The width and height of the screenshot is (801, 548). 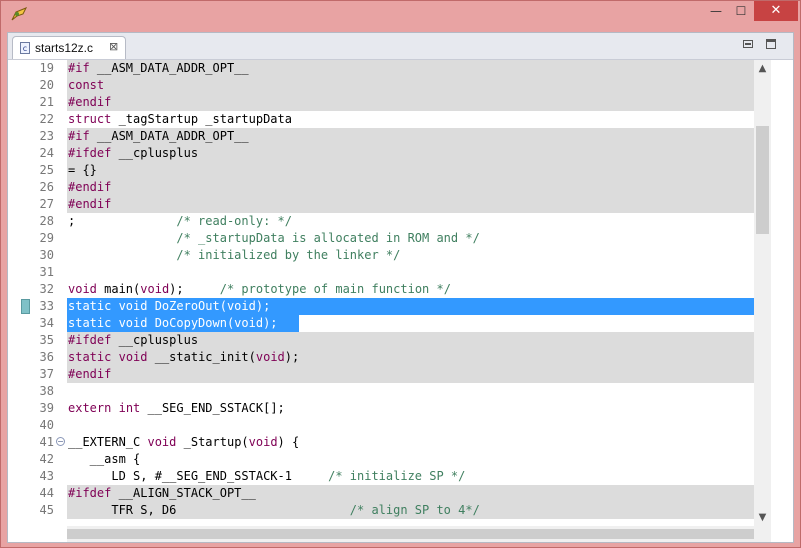 I want to click on code-line: 22 struct _tagStartup _startupData, so click(x=381, y=119).